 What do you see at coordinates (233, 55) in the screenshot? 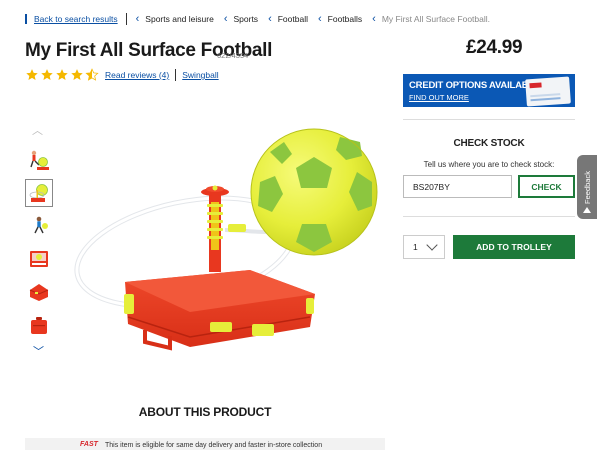
I see `product-code: 622/4354` at bounding box center [233, 55].